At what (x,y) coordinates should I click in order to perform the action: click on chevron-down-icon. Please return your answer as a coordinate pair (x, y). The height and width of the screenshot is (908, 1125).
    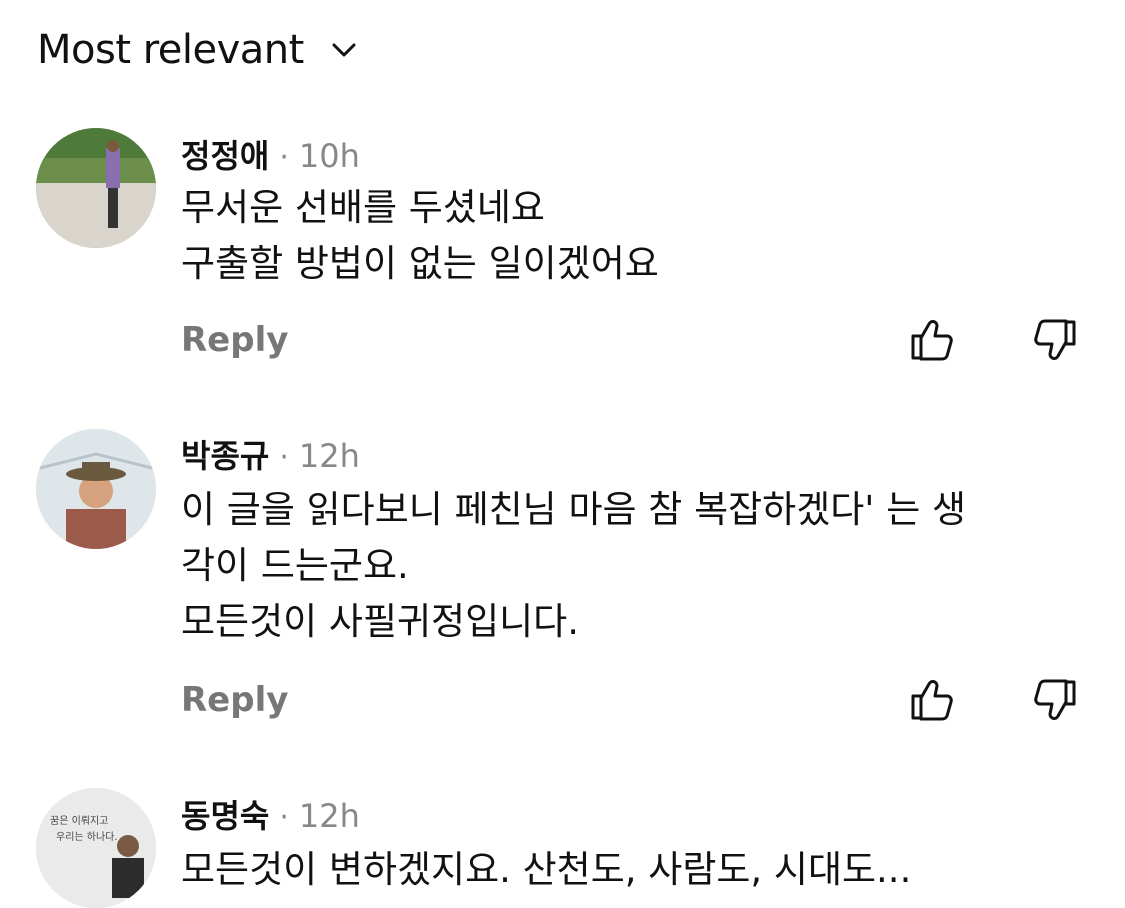
    Looking at the image, I should click on (344, 50).